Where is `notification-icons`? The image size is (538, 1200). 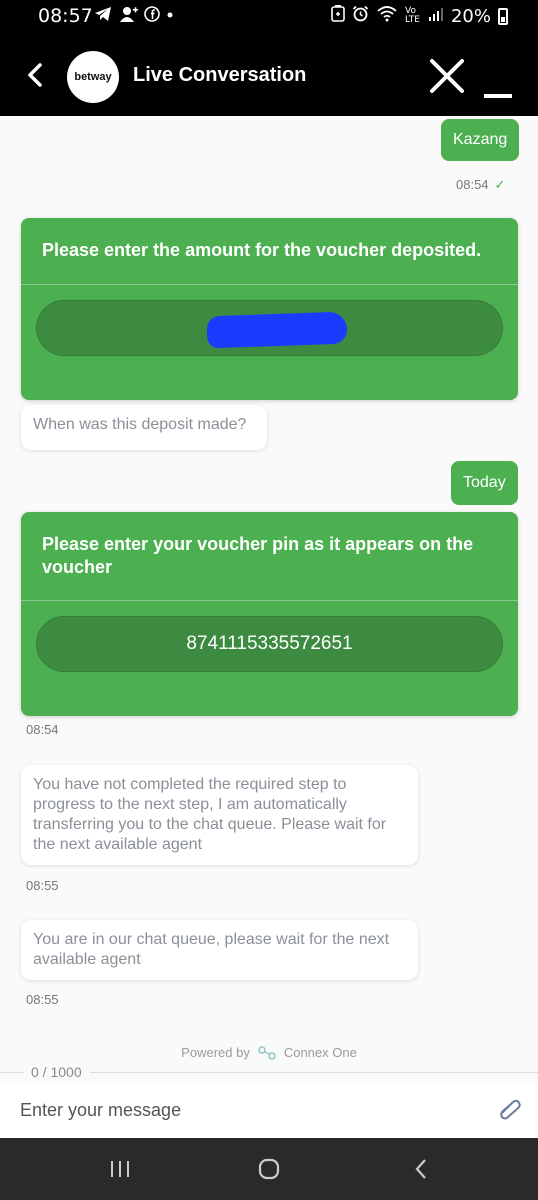
notification-icons is located at coordinates (134, 16).